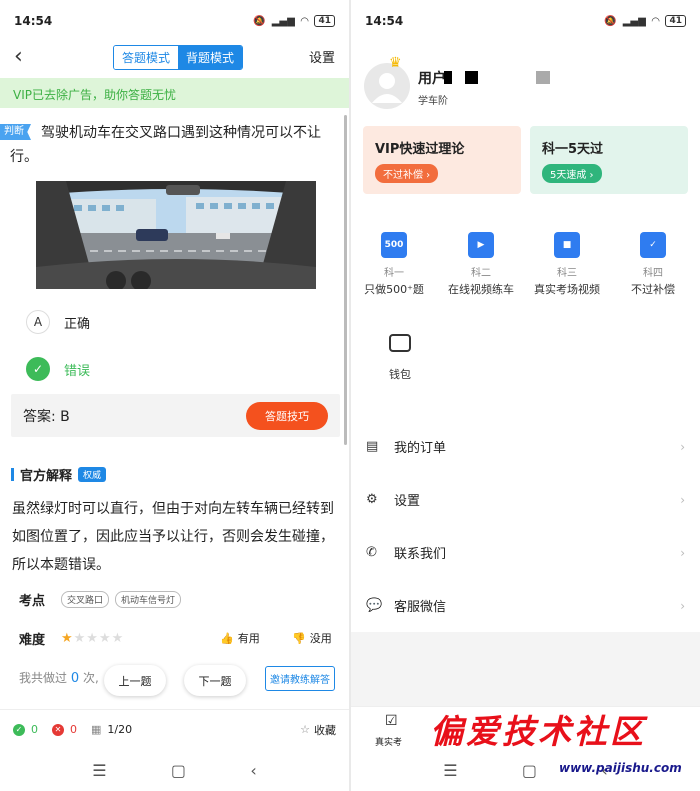 This screenshot has height=791, width=700. I want to click on back-icon: ‹, so click(18, 56).